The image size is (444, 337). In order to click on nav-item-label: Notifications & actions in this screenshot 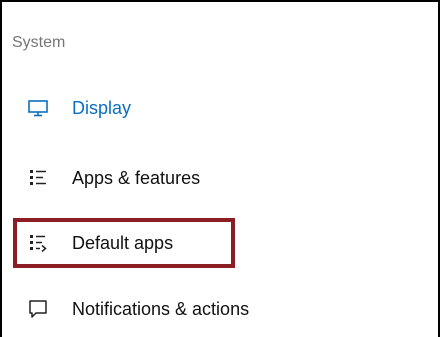, I will do `click(161, 308)`.